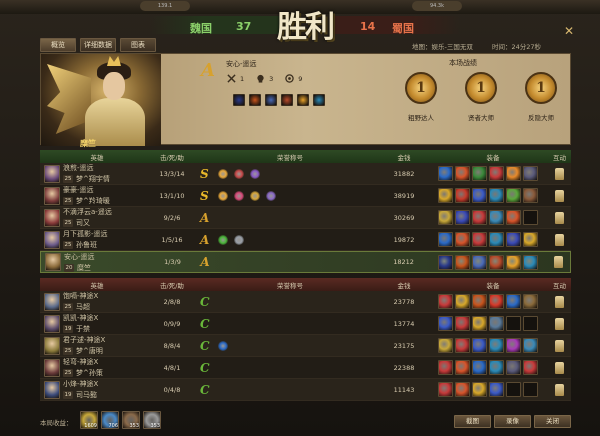  I want to click on close-icon: ✕, so click(569, 31).